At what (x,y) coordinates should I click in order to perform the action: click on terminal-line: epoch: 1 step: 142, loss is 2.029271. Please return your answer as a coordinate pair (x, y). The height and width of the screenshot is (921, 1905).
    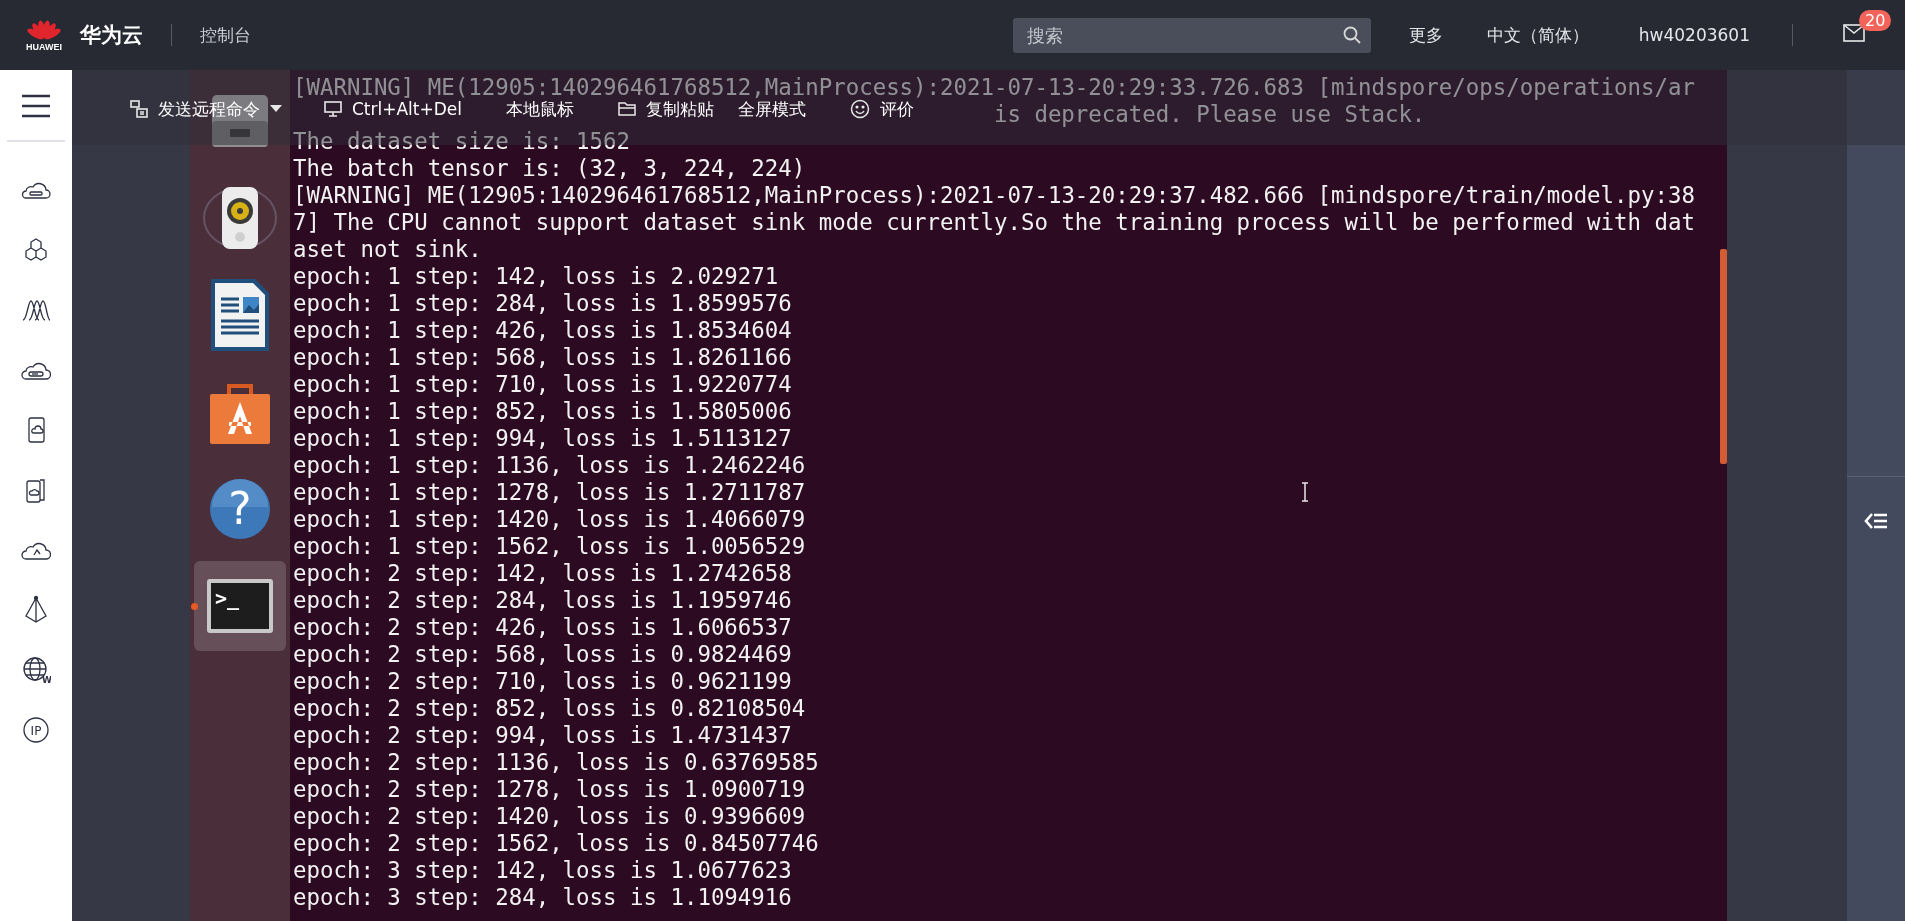
    Looking at the image, I should click on (536, 276).